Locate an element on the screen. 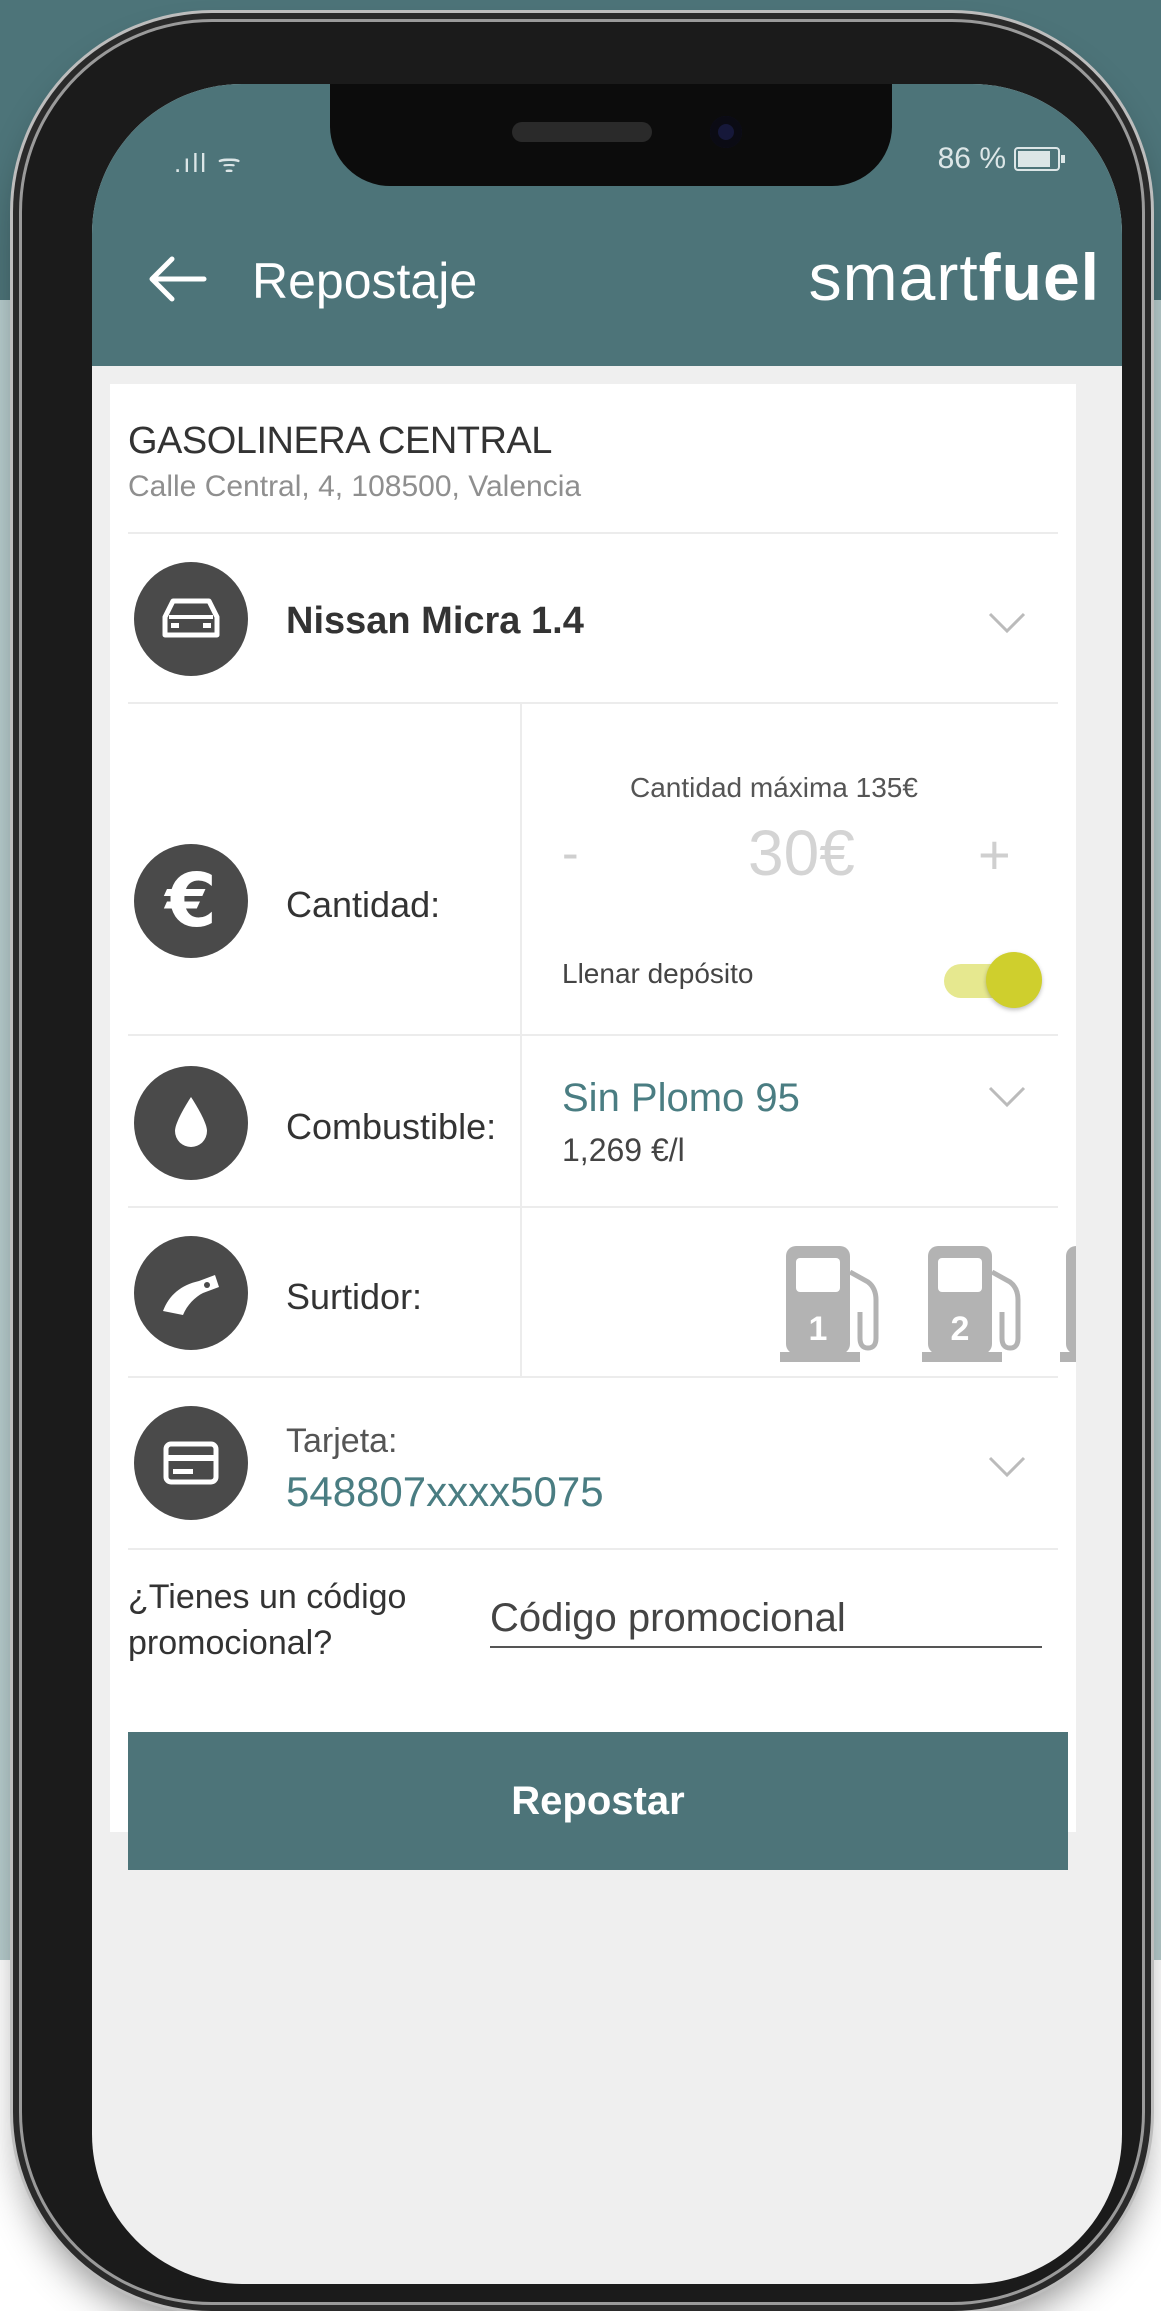 This screenshot has height=2311, width=1161. pump-3-button is located at coordinates (1068, 1304).